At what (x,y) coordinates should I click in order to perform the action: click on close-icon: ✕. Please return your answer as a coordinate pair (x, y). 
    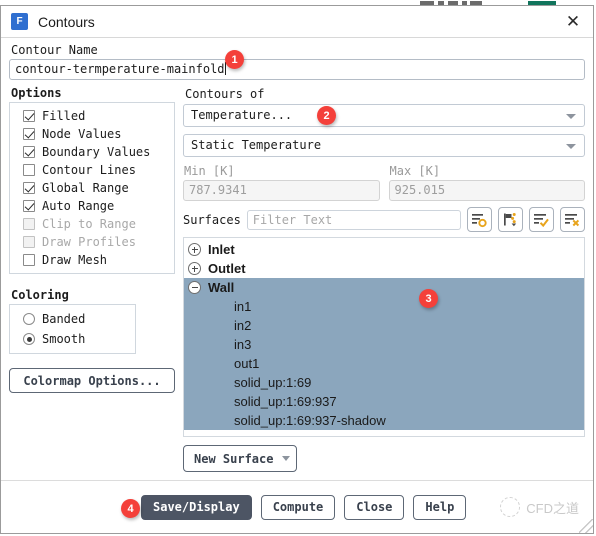
    Looking at the image, I should click on (573, 22).